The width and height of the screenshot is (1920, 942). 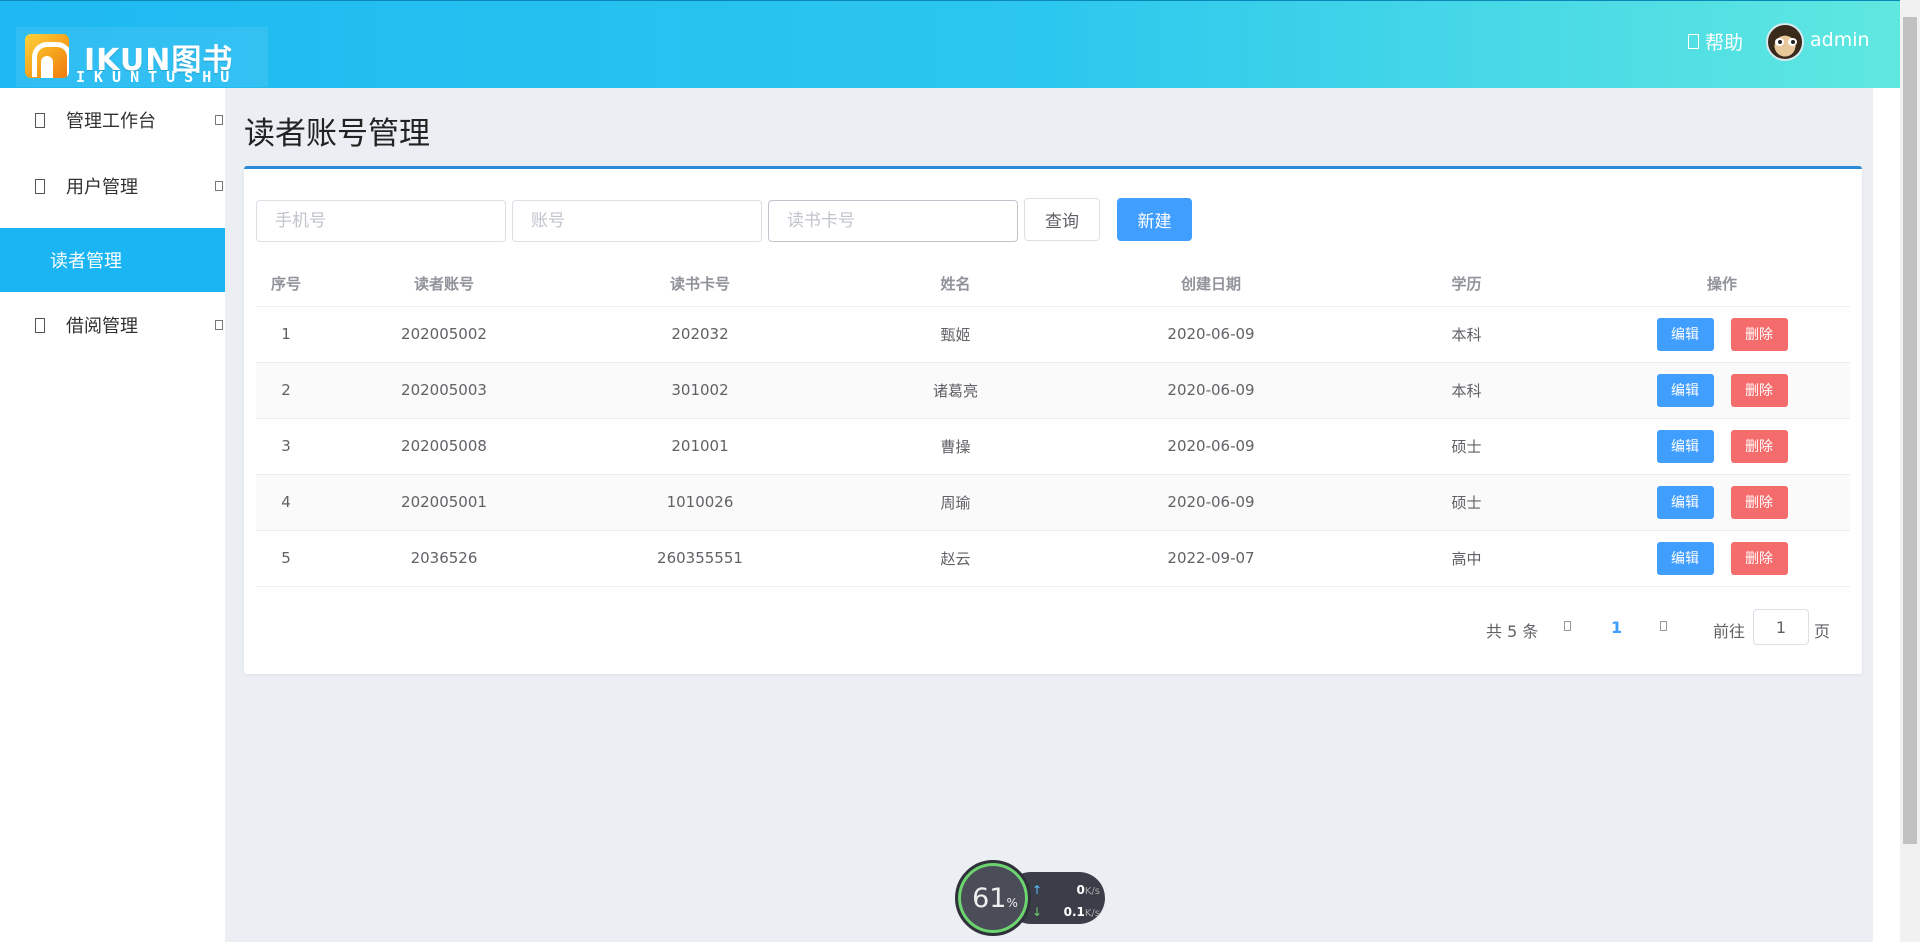 I want to click on header-account: 读者账号, so click(x=444, y=284).